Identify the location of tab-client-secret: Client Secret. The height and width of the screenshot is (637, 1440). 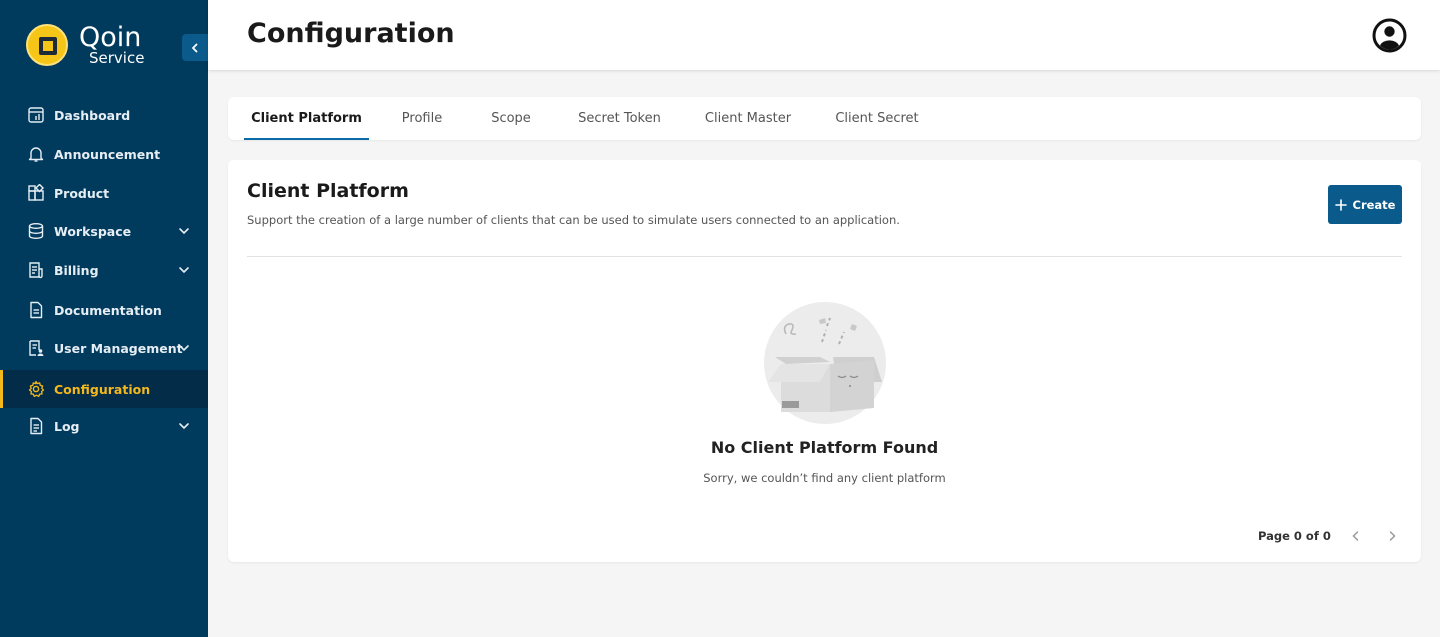
(877, 118).